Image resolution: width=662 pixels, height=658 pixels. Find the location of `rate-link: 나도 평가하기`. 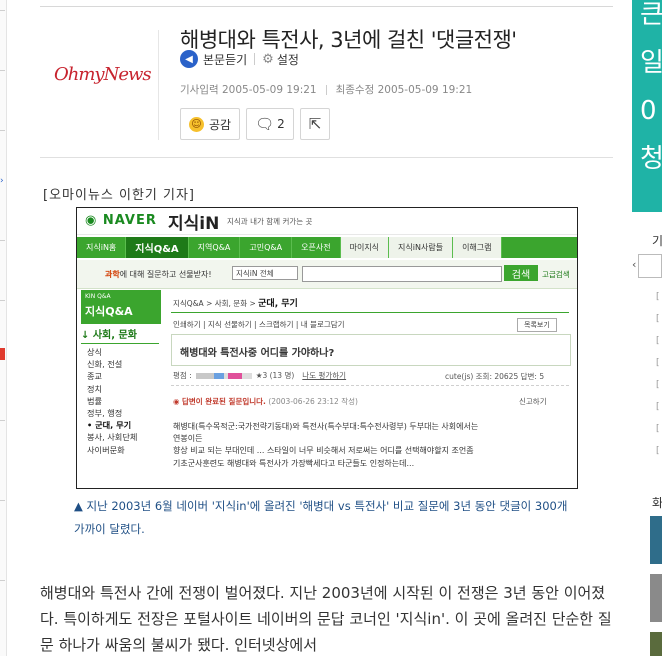

rate-link: 나도 평가하기 is located at coordinates (324, 375).